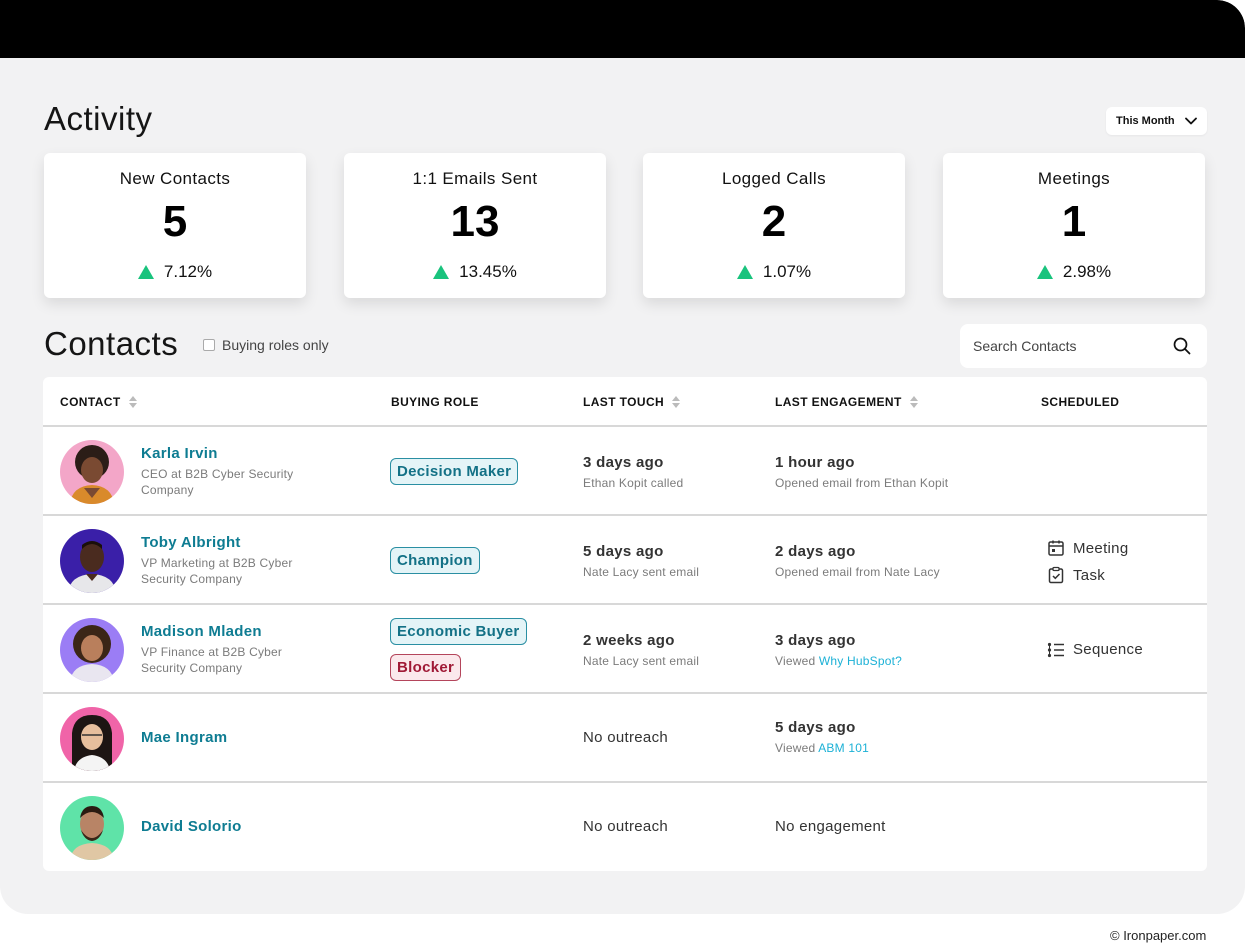 This screenshot has width=1245, height=946. I want to click on last-engagement-time: 1 hour ago, so click(815, 462).